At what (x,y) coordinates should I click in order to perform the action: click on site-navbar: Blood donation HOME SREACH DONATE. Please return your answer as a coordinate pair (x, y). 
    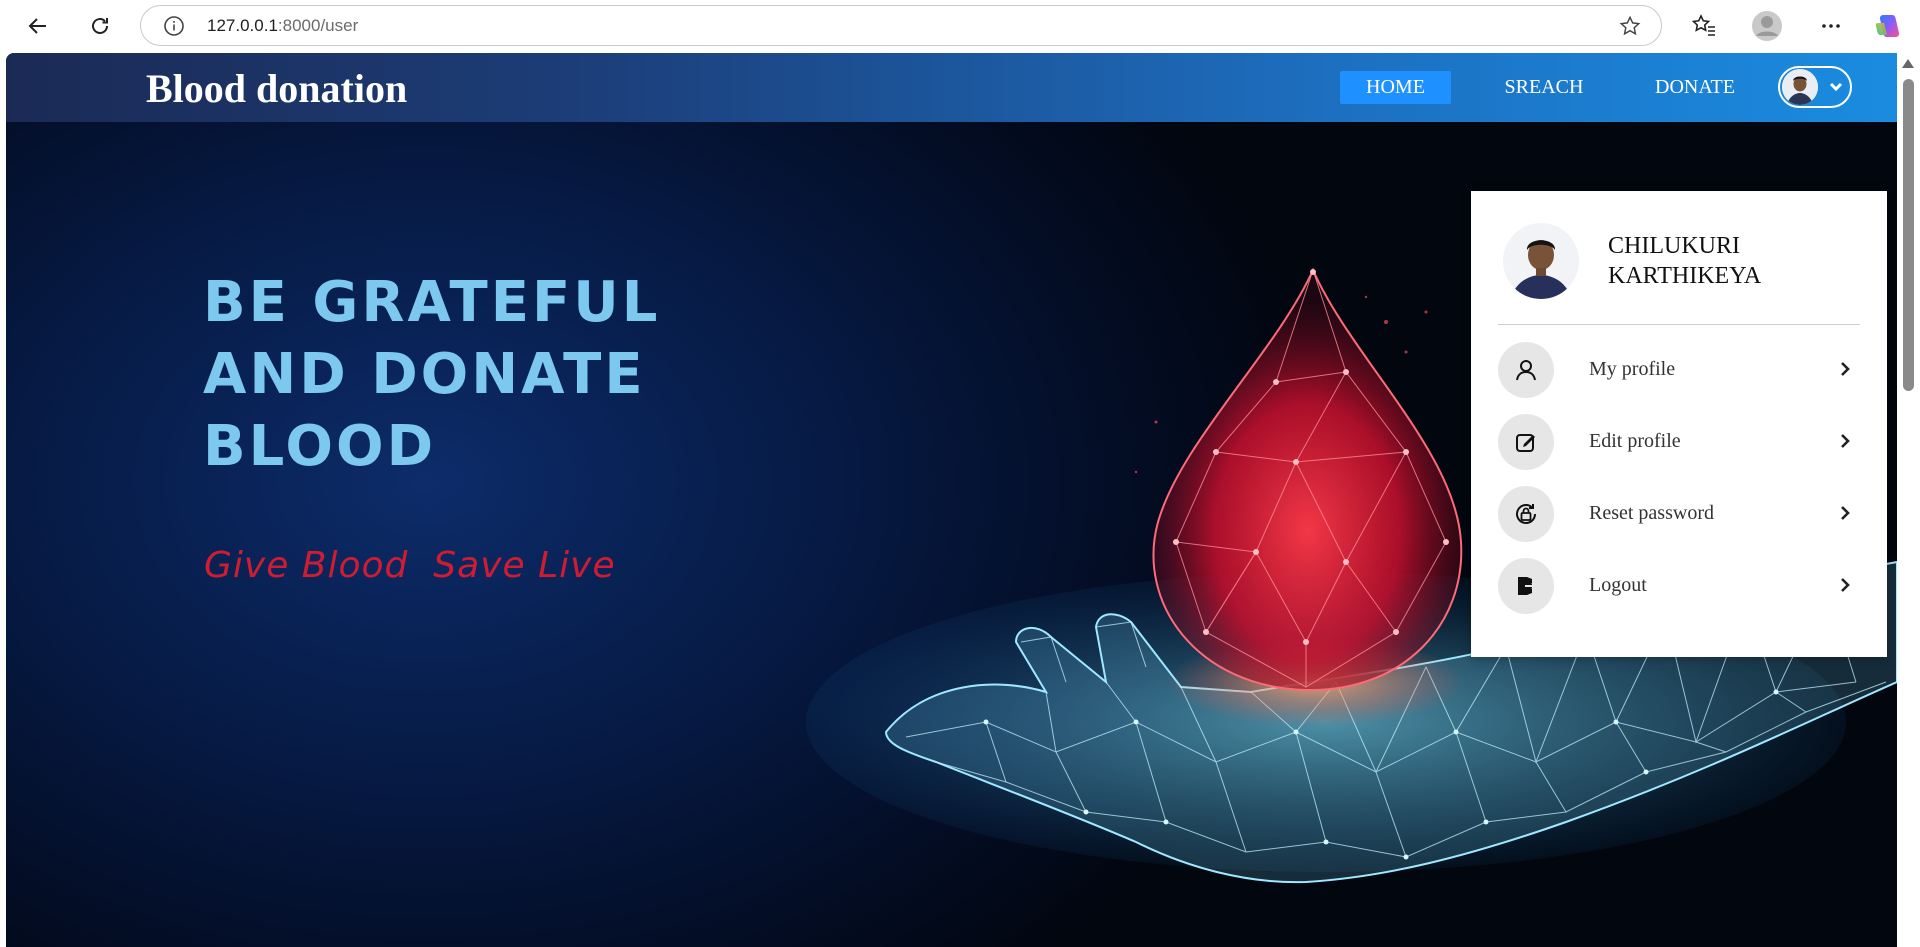
    Looking at the image, I should click on (951, 87).